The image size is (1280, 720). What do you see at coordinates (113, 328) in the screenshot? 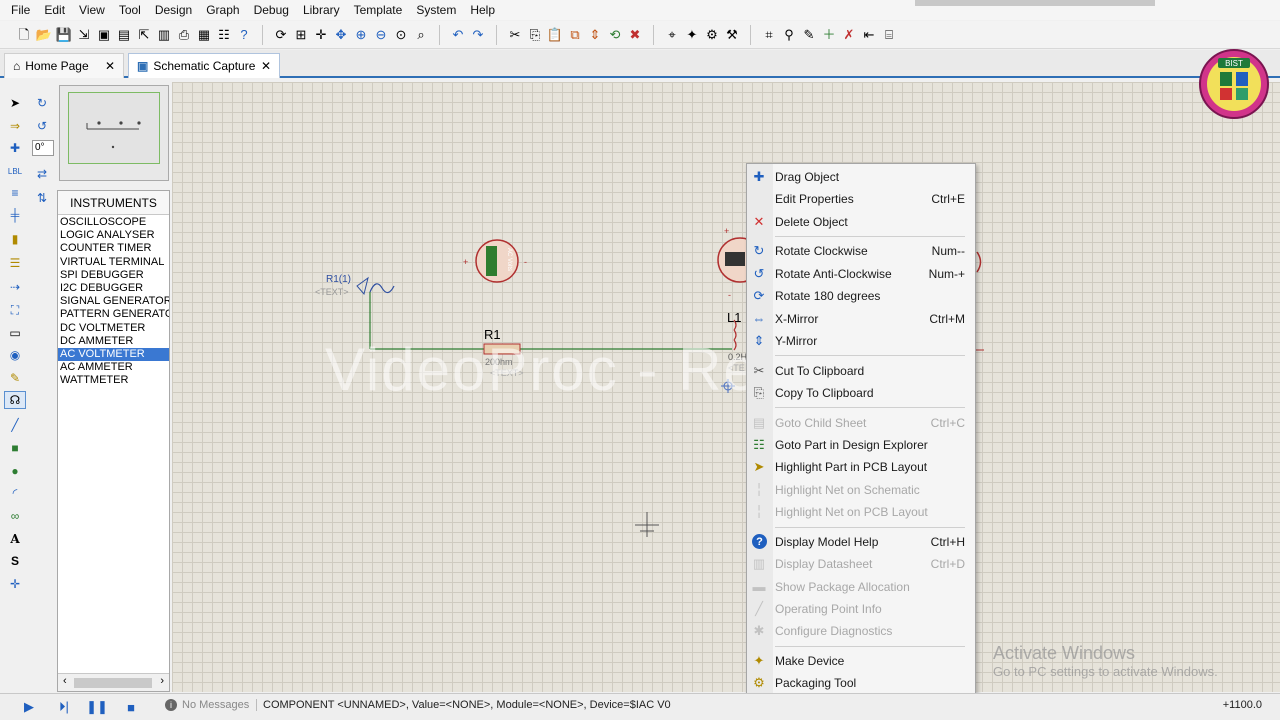
I see `instrument-item: DC VOLTMETER` at bounding box center [113, 328].